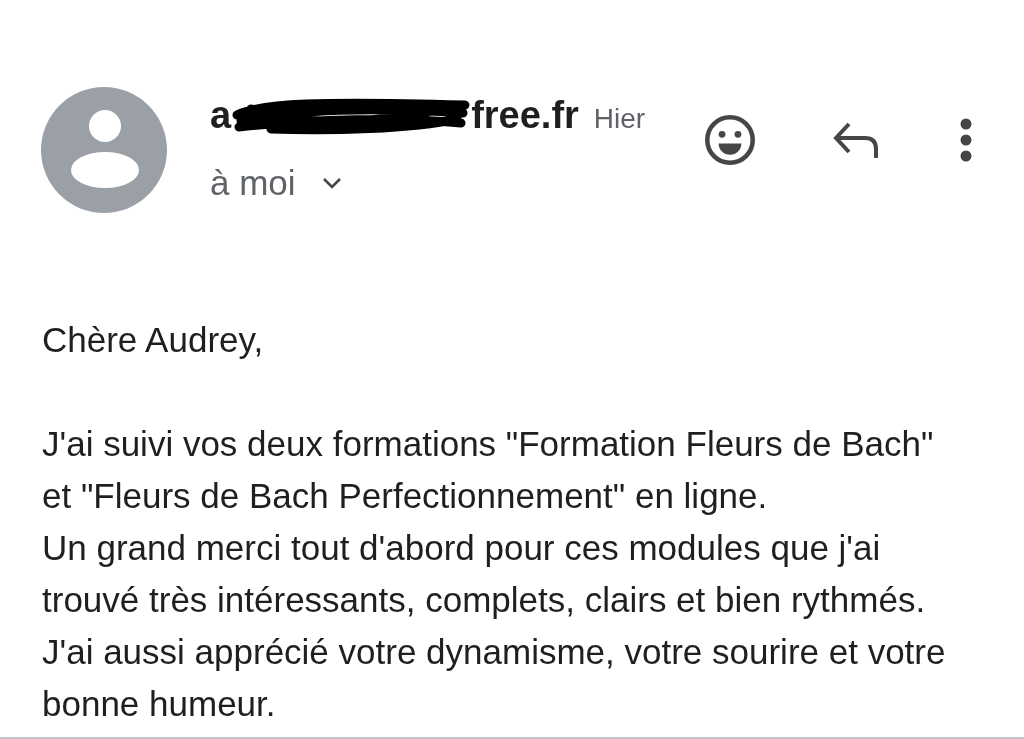 This screenshot has width=1024, height=739. Describe the element at coordinates (104, 150) in the screenshot. I see `avatar-icon` at that location.